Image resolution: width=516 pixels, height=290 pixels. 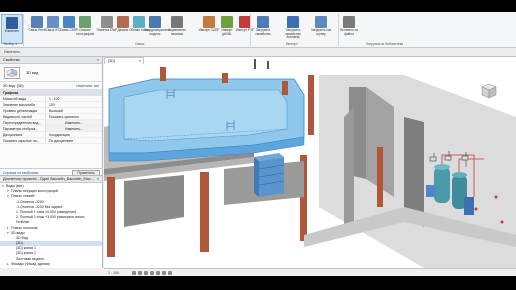 I want to click on property-value: Координация, so click(x=74, y=134).